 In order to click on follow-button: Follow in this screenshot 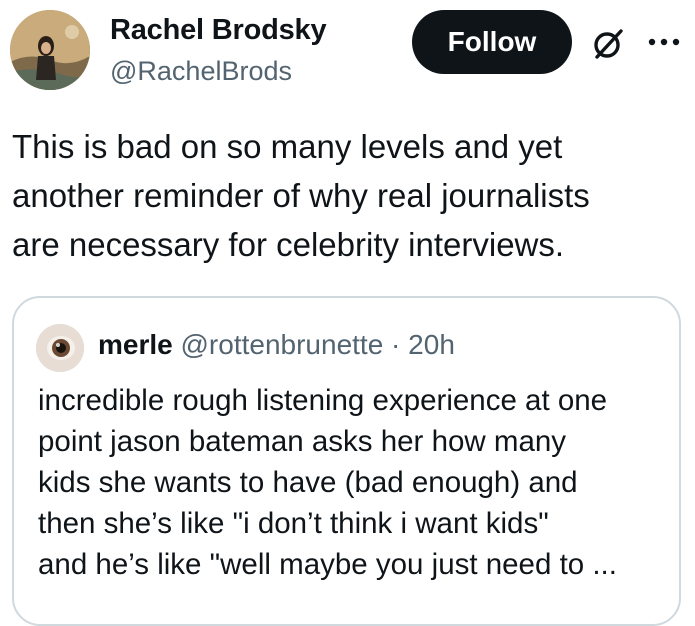, I will do `click(492, 42)`.